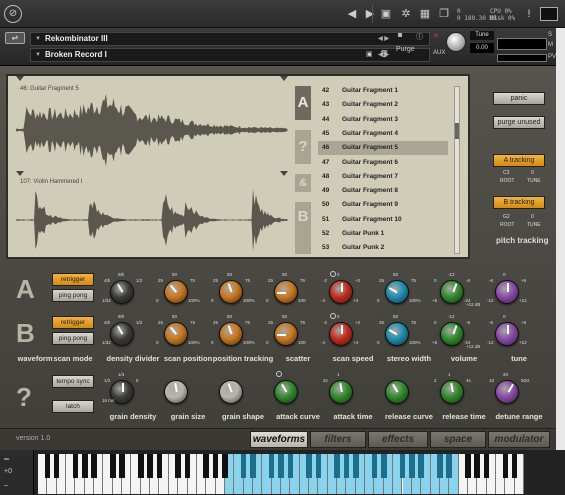 This screenshot has width=565, height=495. Describe the element at coordinates (397, 334) in the screenshot. I see `b-stereo-width-knob` at that location.